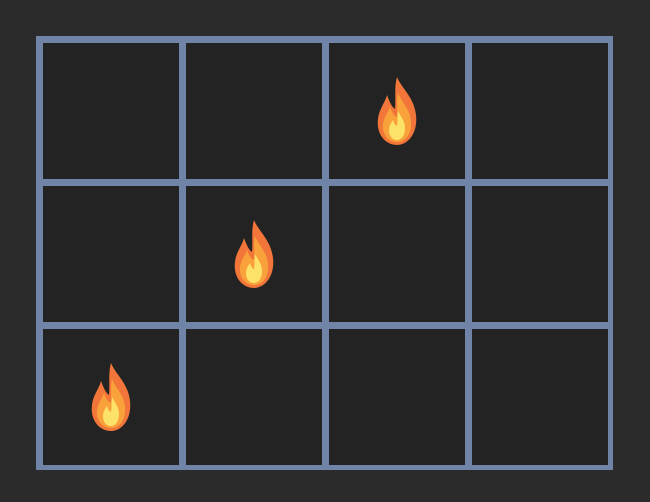 The width and height of the screenshot is (650, 502). Describe the element at coordinates (397, 397) in the screenshot. I see `grid-cell-r2-c2` at that location.